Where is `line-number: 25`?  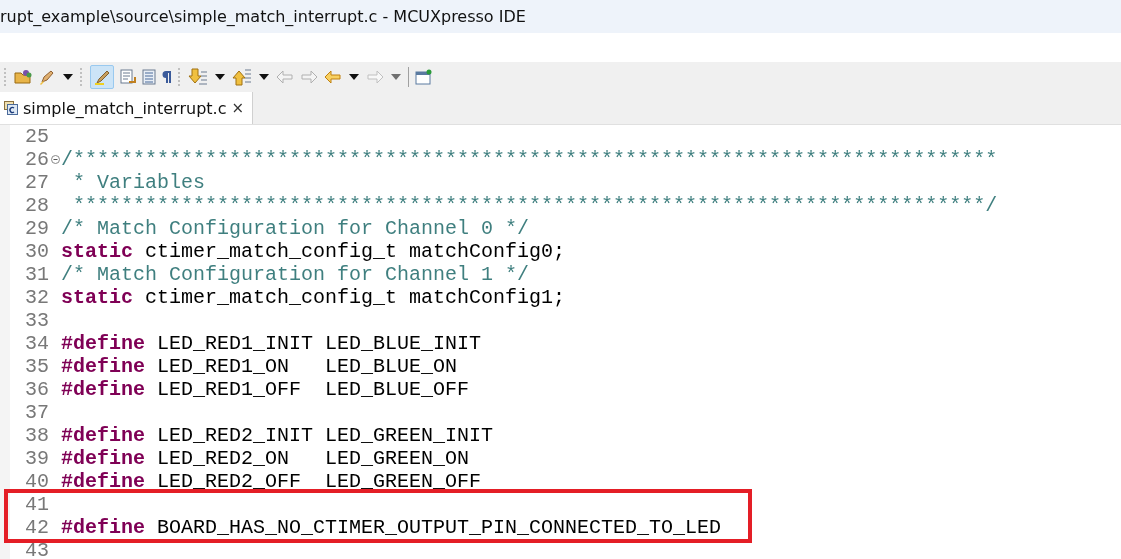 line-number: 25 is located at coordinates (37, 136).